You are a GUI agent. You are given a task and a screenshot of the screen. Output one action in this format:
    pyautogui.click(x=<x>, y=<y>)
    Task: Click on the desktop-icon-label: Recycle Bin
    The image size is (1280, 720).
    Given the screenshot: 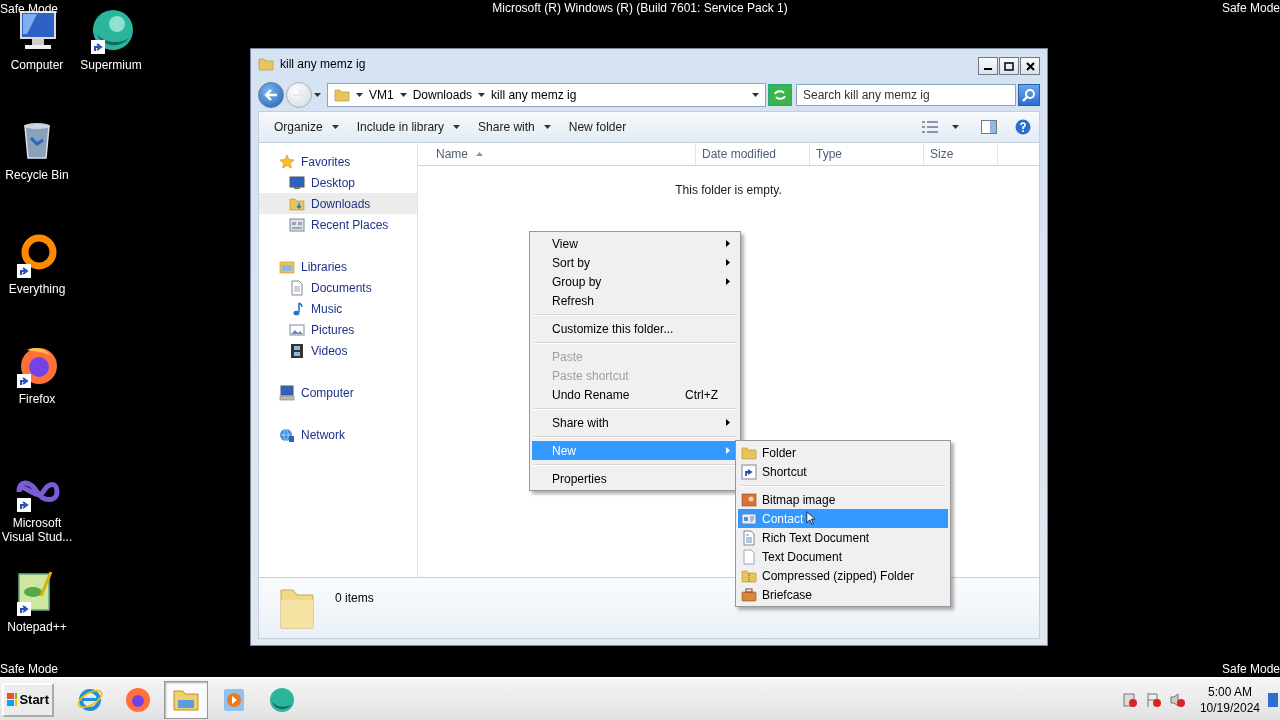 What is the action you would take?
    pyautogui.click(x=37, y=175)
    